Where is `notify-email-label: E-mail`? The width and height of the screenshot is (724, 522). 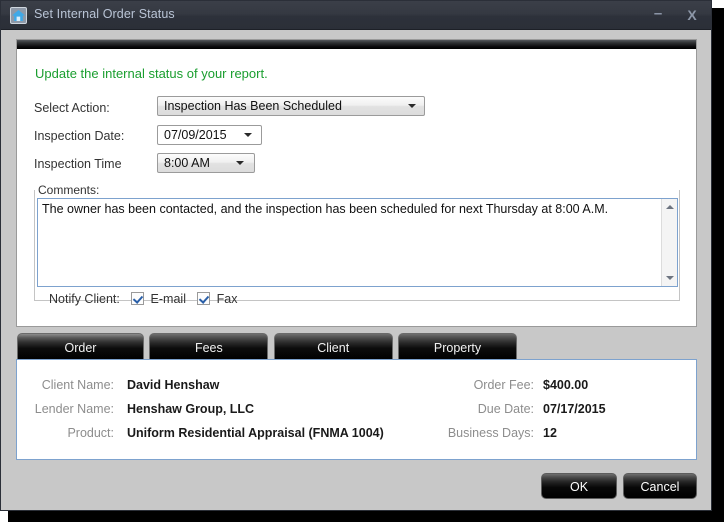
notify-email-label: E-mail is located at coordinates (168, 298).